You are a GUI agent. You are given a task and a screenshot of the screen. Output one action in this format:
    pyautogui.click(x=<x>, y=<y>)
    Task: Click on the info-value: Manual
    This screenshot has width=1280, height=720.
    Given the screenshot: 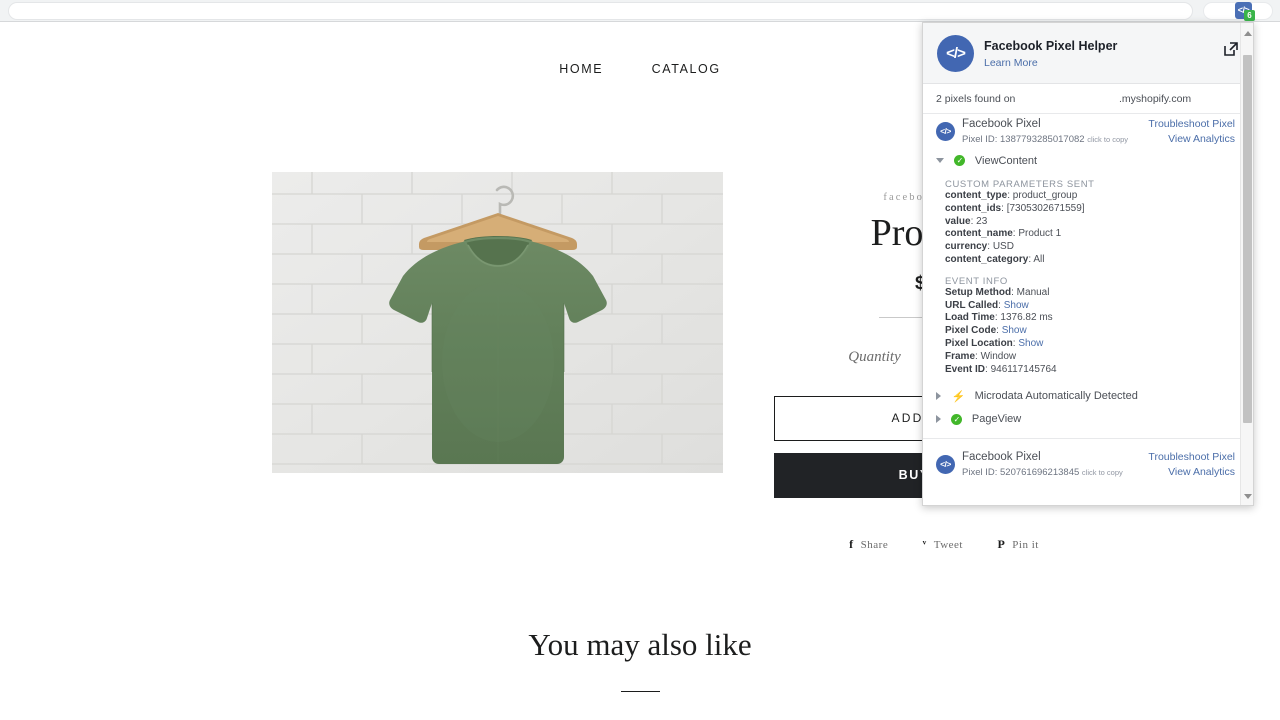 What is the action you would take?
    pyautogui.click(x=1033, y=292)
    